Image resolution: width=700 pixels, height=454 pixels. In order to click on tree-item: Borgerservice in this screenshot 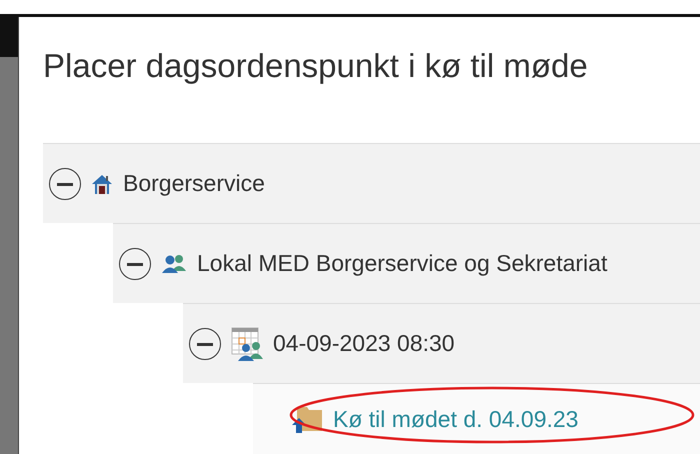, I will do `click(194, 183)`.